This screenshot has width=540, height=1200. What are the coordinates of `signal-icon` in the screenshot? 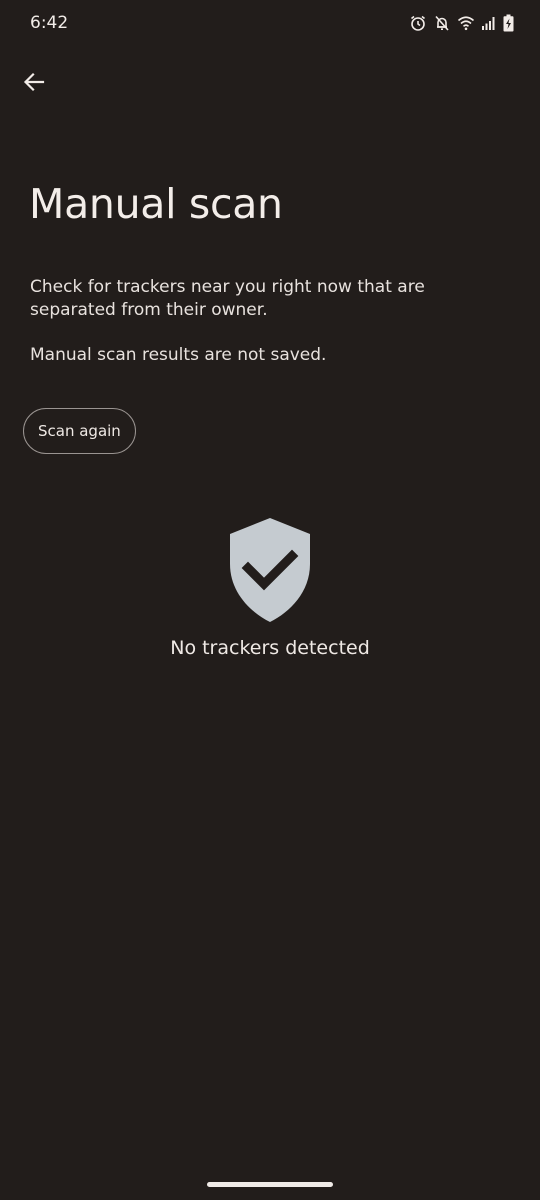 It's located at (489, 23).